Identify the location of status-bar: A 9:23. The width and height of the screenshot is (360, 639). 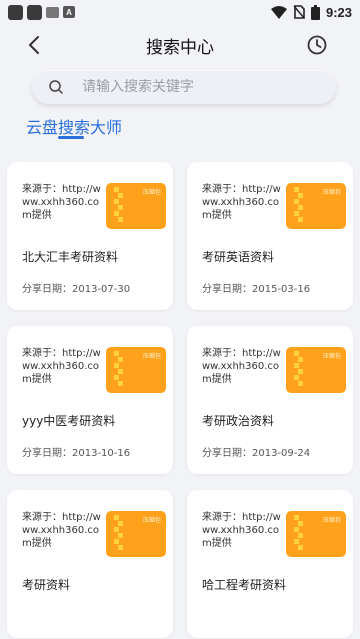
(180, 12).